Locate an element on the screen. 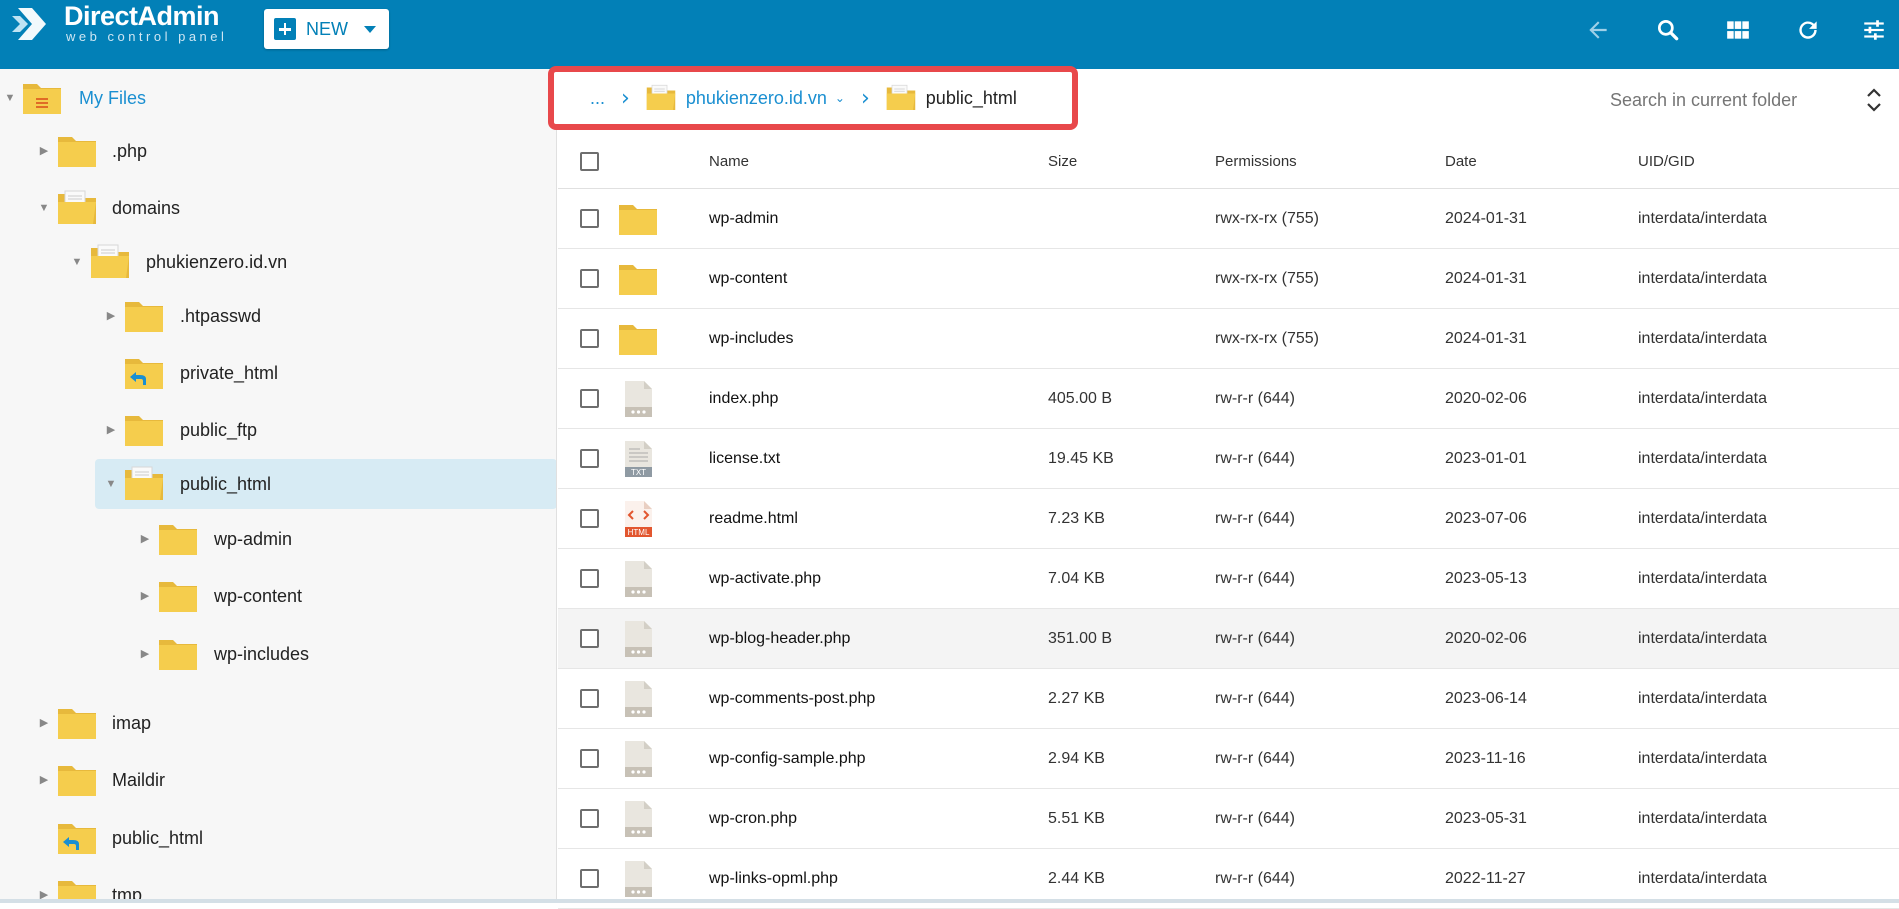 Image resolution: width=1899 pixels, height=909 pixels. new-button: NEW is located at coordinates (326, 29).